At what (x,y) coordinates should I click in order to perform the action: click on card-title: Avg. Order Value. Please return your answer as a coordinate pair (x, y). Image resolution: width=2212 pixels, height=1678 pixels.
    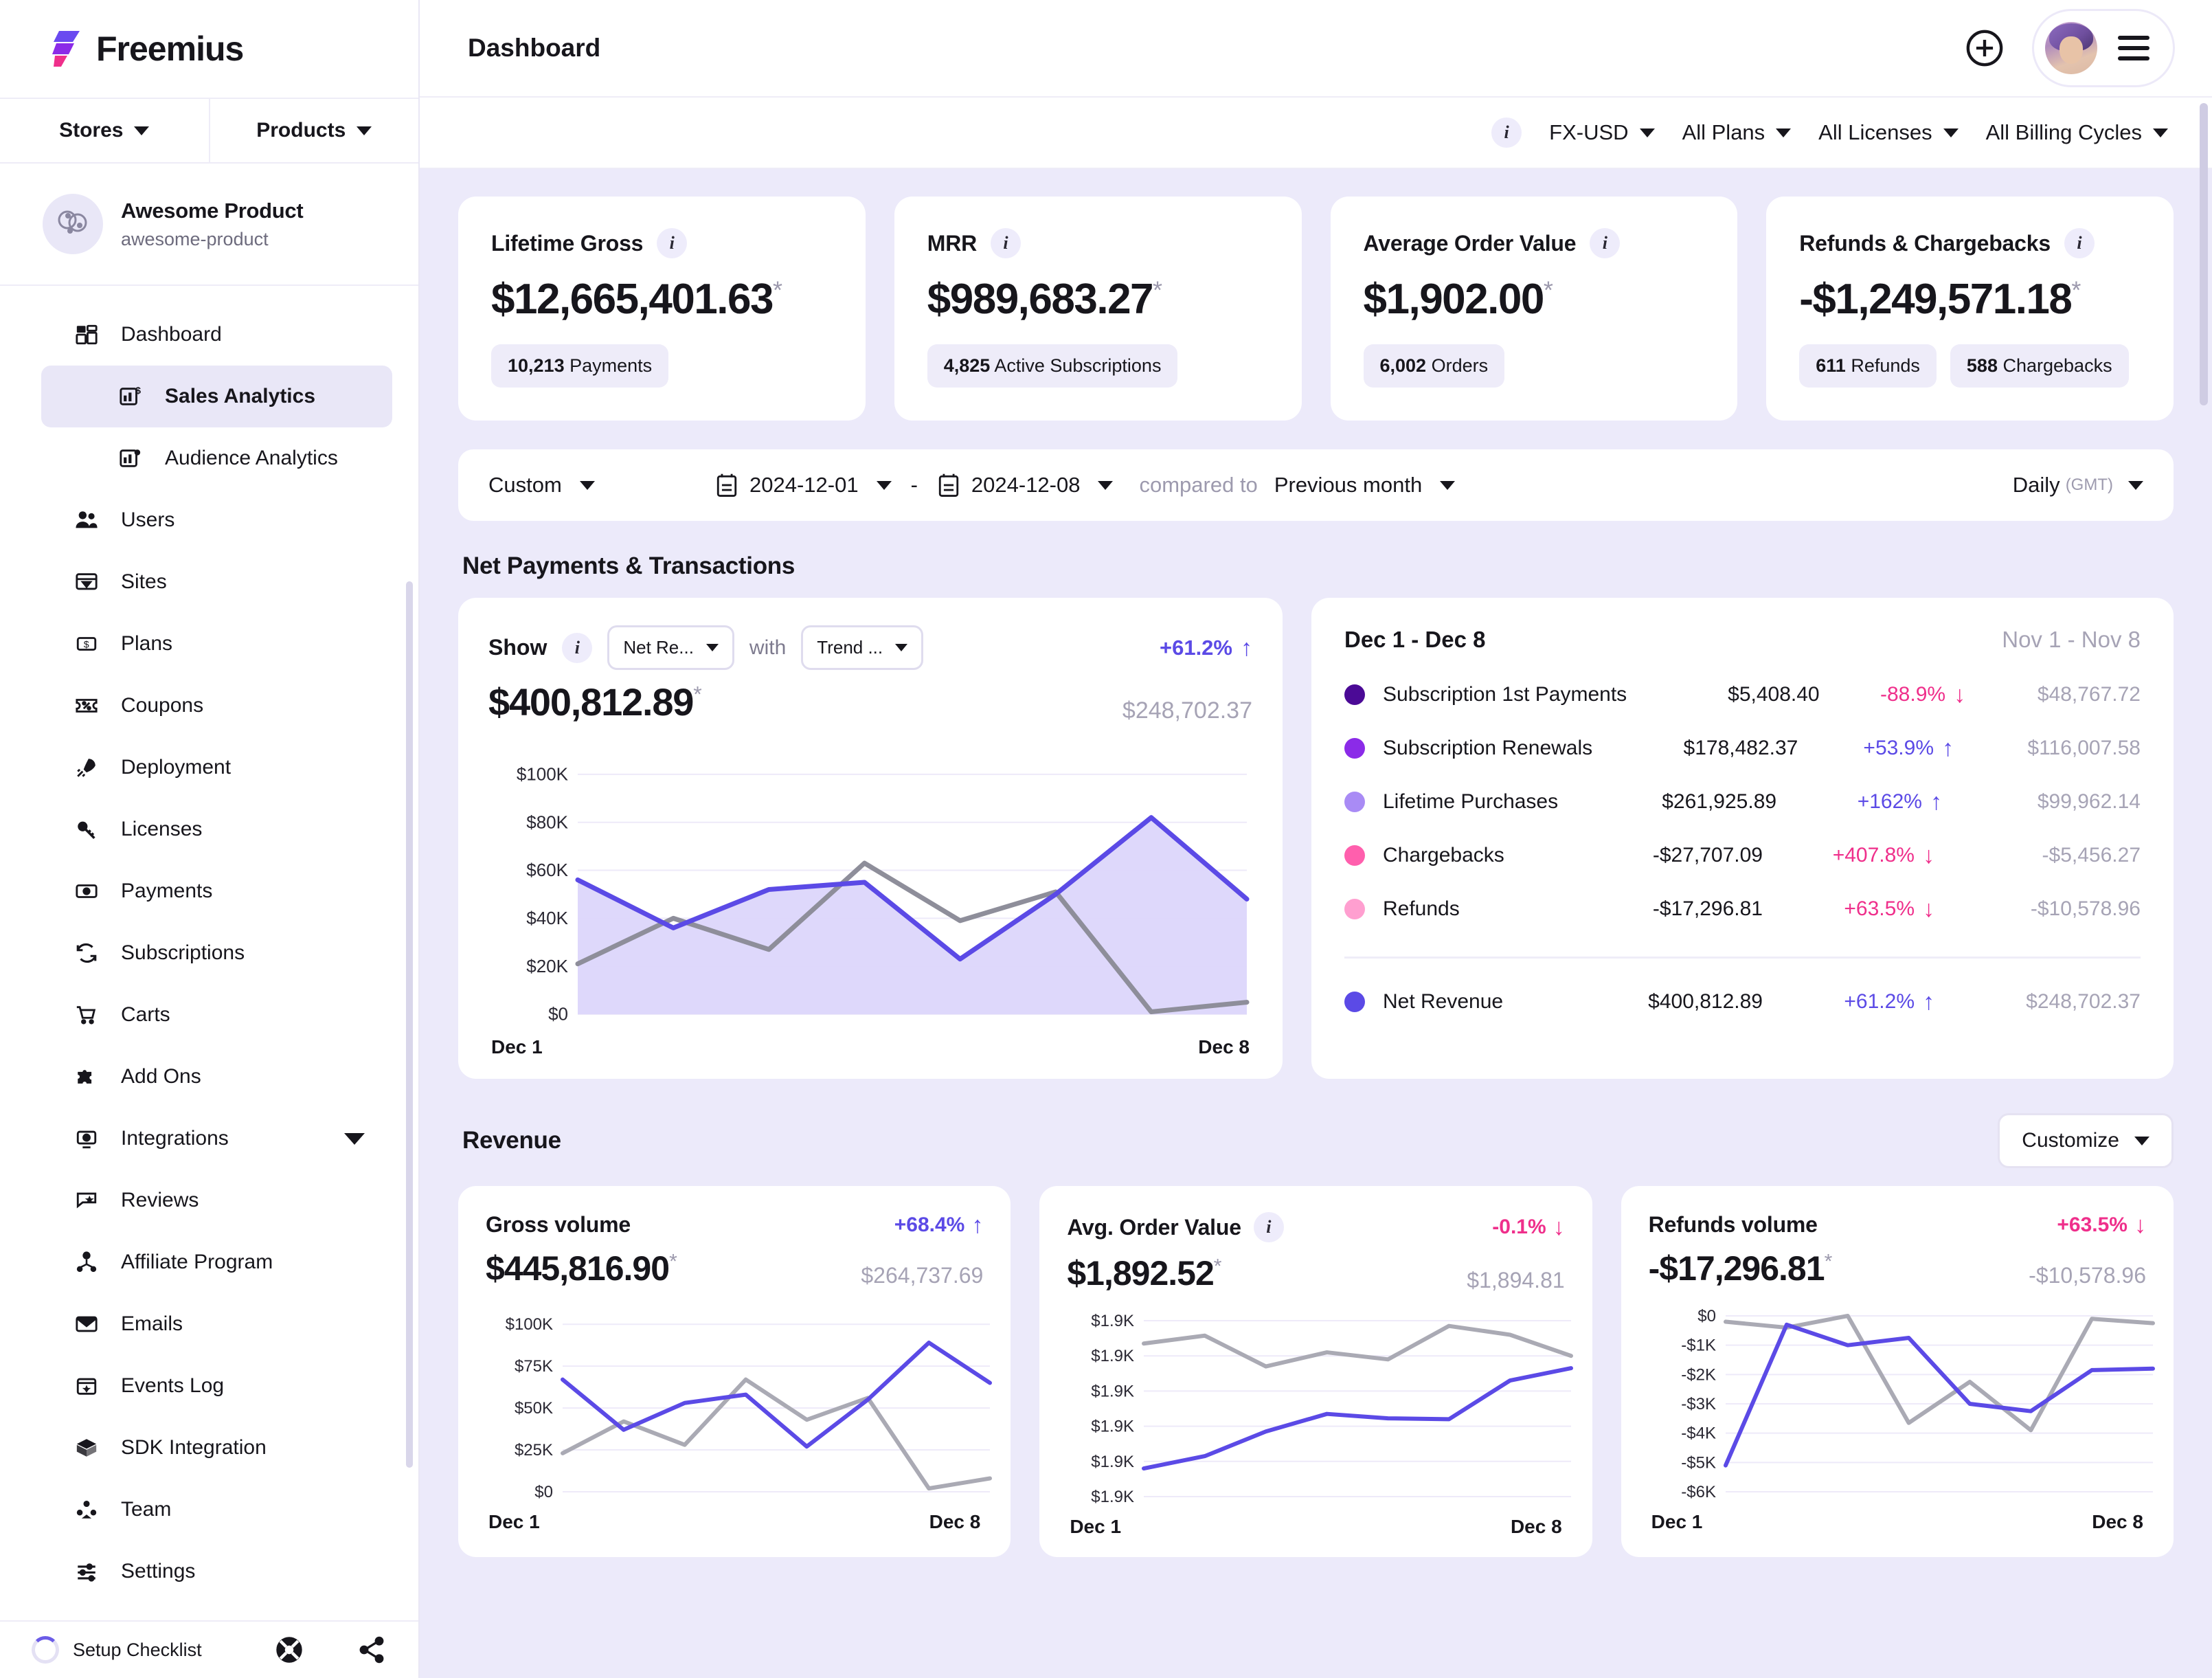
    Looking at the image, I should click on (1154, 1227).